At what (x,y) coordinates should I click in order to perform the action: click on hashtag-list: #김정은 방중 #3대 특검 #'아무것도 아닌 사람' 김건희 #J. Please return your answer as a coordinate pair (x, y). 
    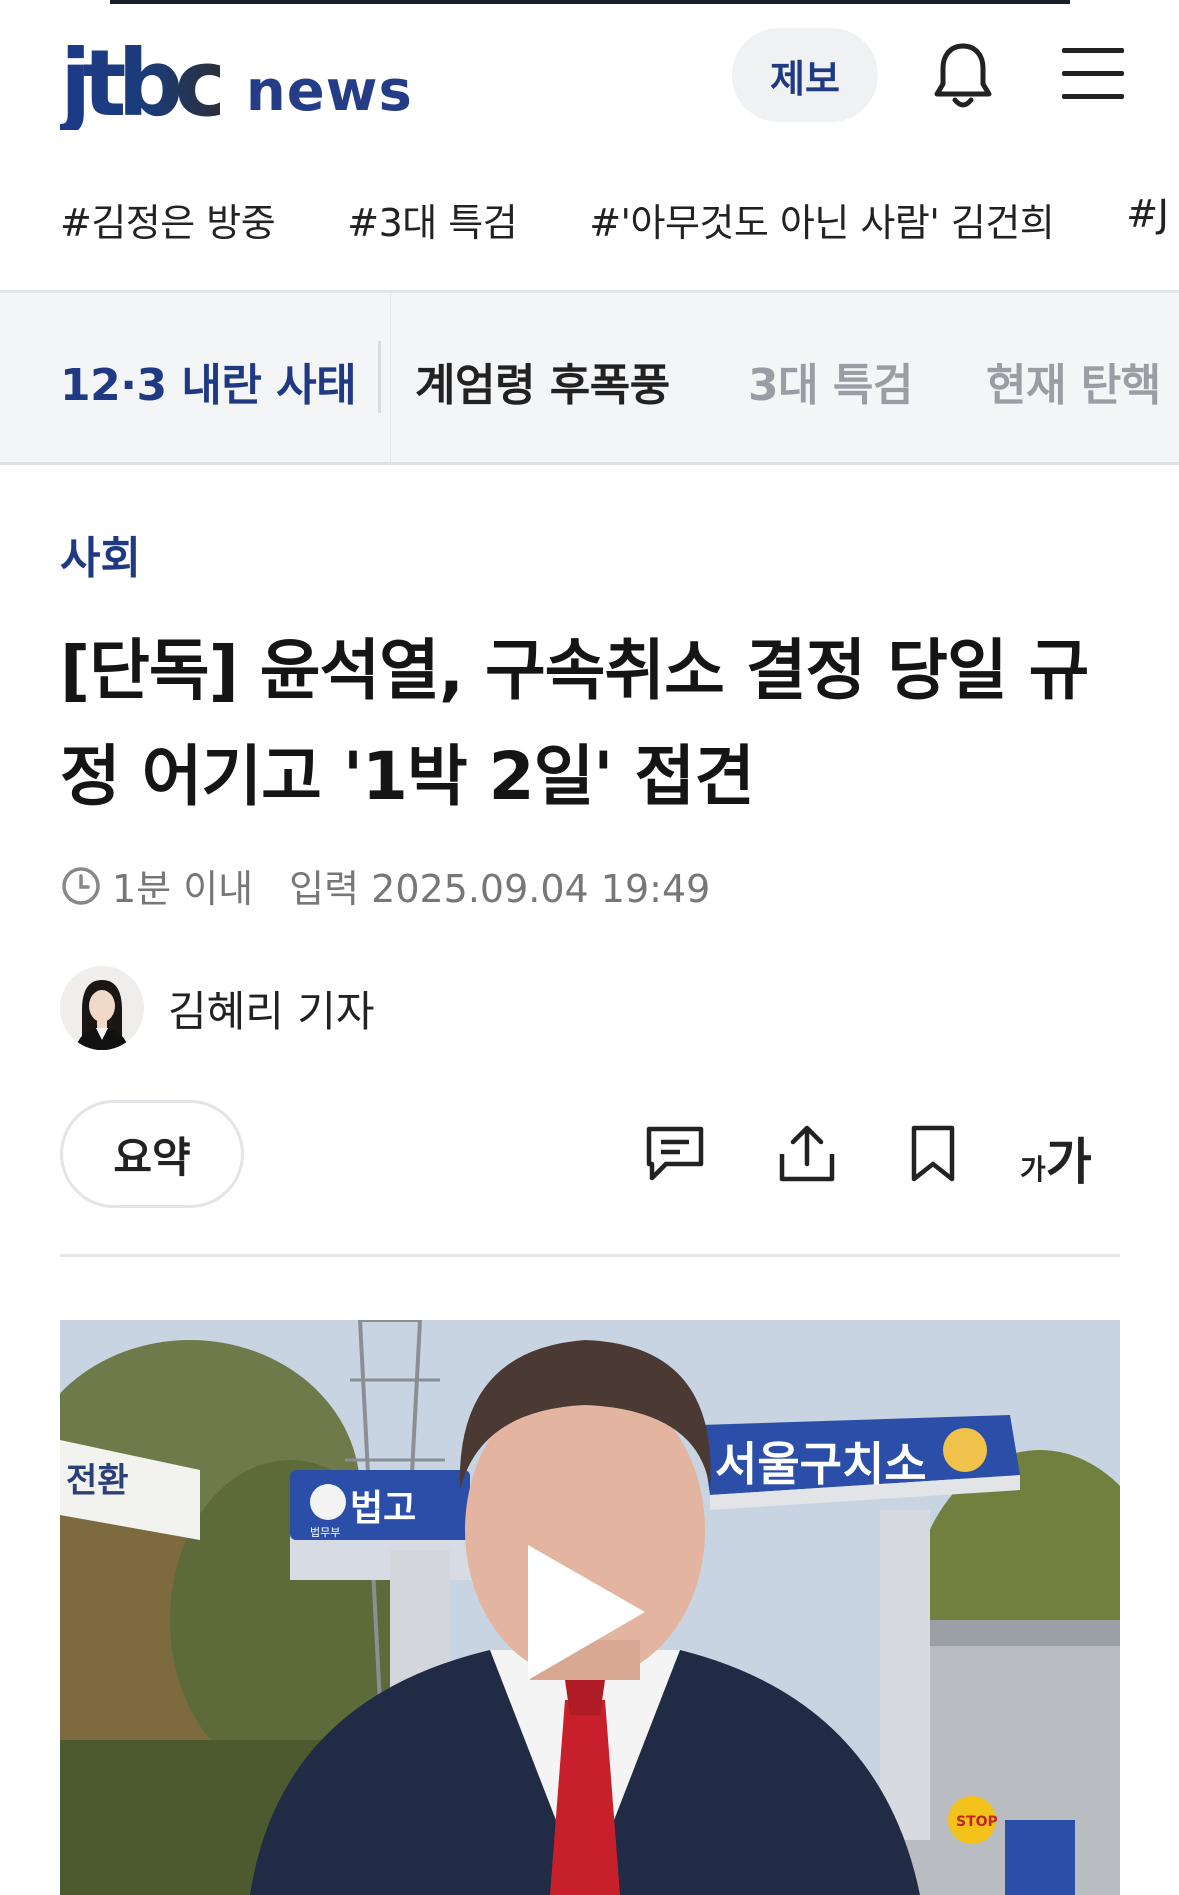
    Looking at the image, I should click on (619, 222).